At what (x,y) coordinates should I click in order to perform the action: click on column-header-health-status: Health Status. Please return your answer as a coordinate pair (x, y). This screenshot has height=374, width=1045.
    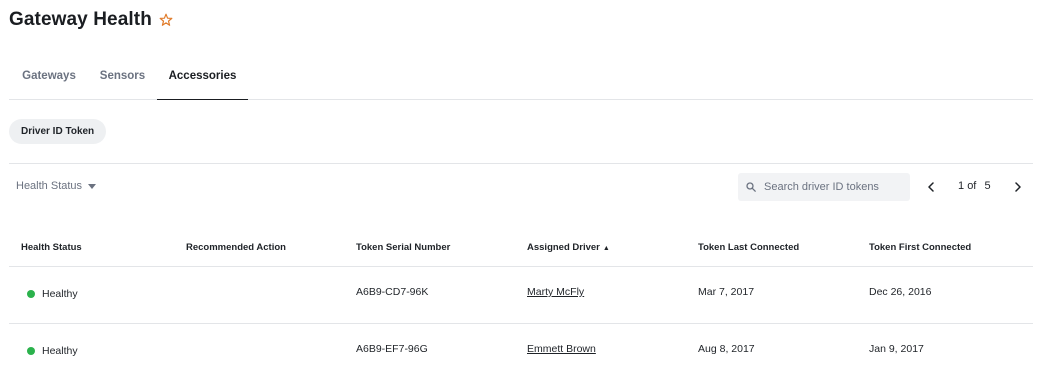
    Looking at the image, I should click on (51, 247).